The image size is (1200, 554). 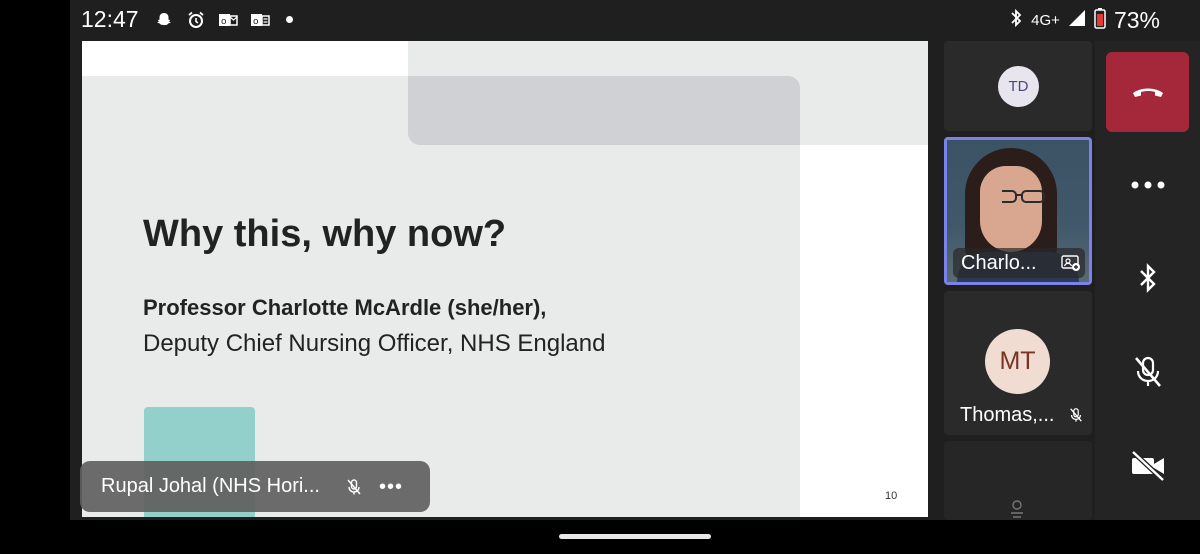 I want to click on status-right-group: 4G+ 73%, so click(x=1084, y=20).